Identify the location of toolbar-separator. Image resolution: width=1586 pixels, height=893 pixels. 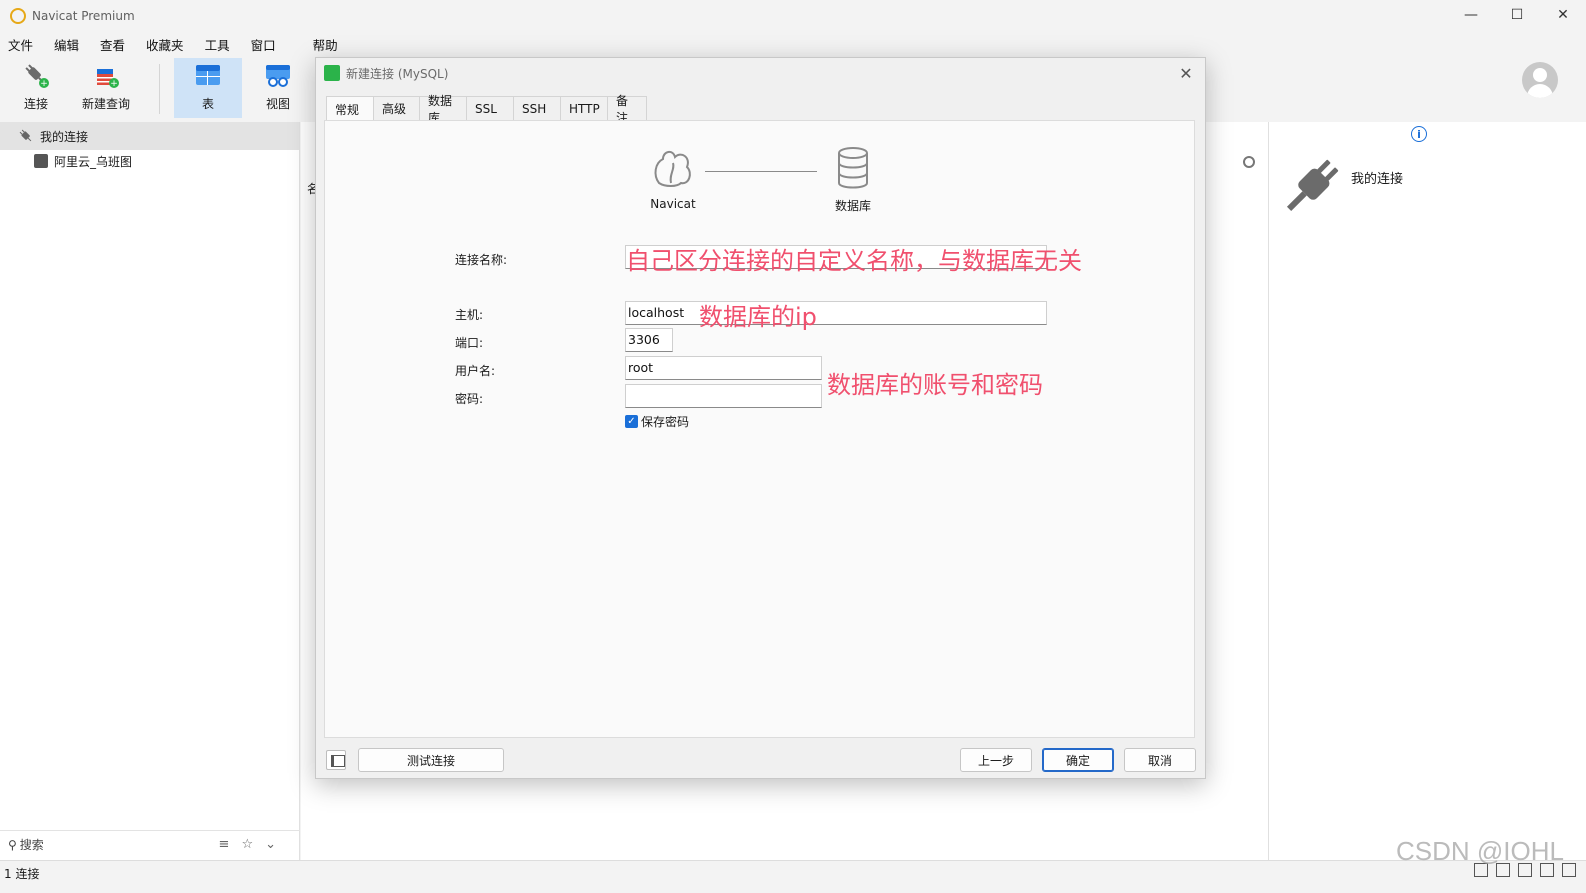
(159, 89).